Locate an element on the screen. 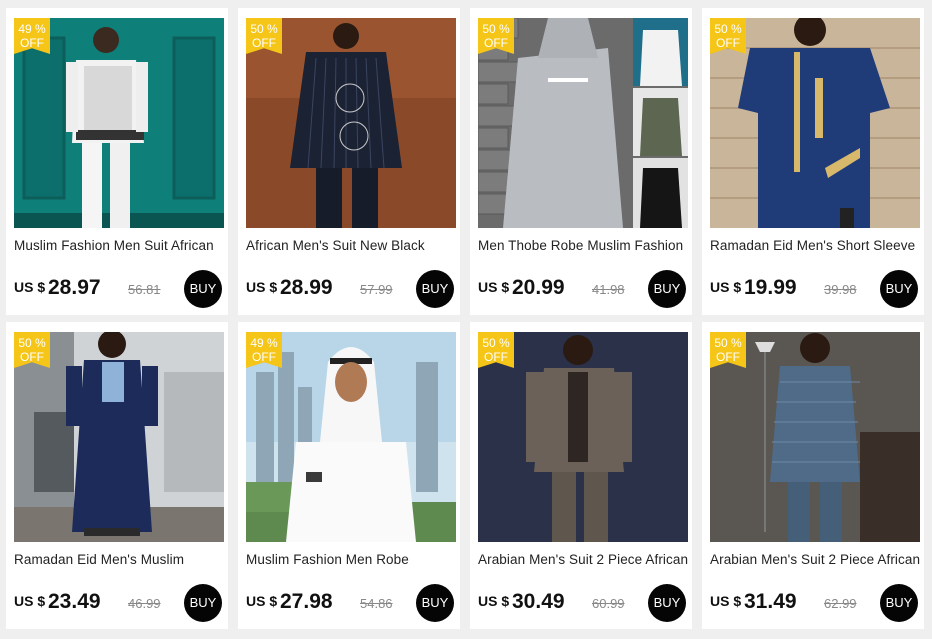  current-price: 23.49 is located at coordinates (74, 601).